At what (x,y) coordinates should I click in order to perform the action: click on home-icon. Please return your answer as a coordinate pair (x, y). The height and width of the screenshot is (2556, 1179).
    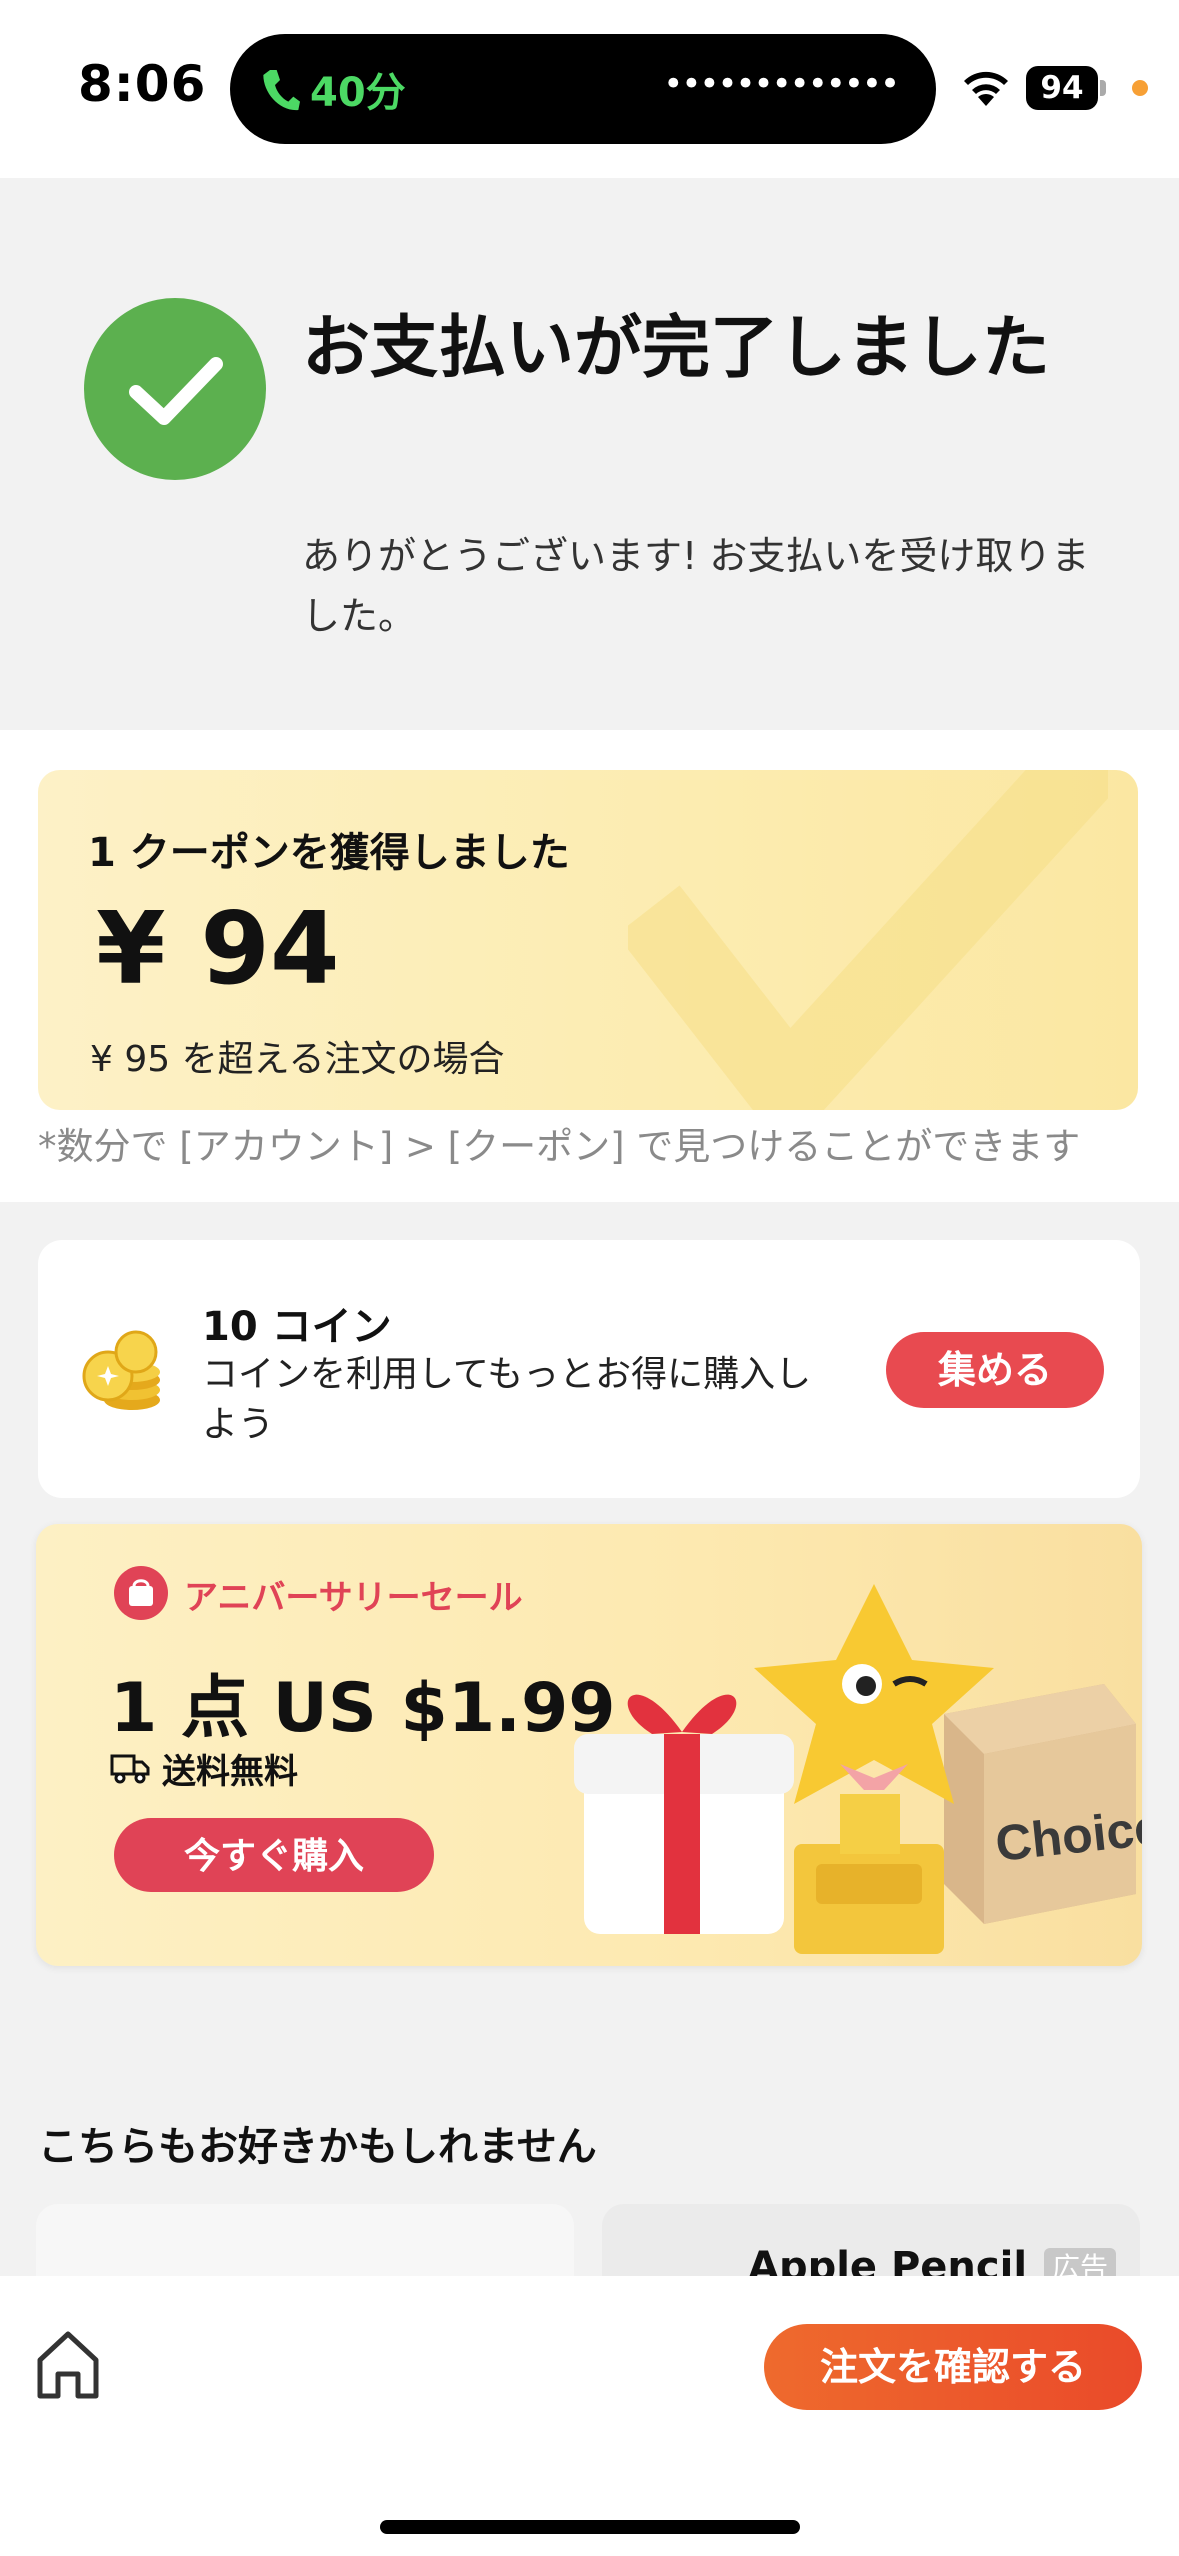
    Looking at the image, I should click on (68, 2364).